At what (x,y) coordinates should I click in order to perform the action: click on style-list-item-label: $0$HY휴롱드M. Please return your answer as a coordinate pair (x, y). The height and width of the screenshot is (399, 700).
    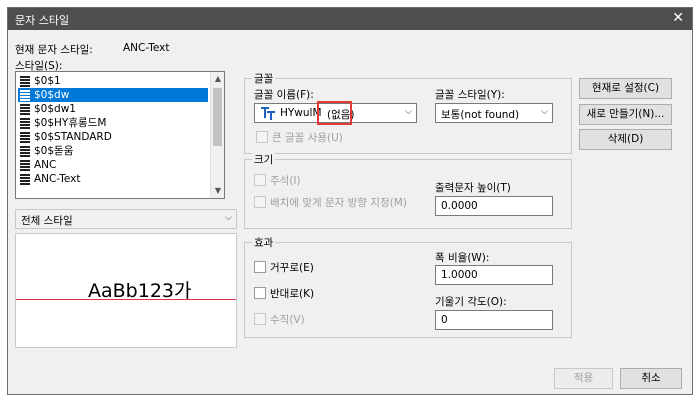
    Looking at the image, I should click on (70, 123).